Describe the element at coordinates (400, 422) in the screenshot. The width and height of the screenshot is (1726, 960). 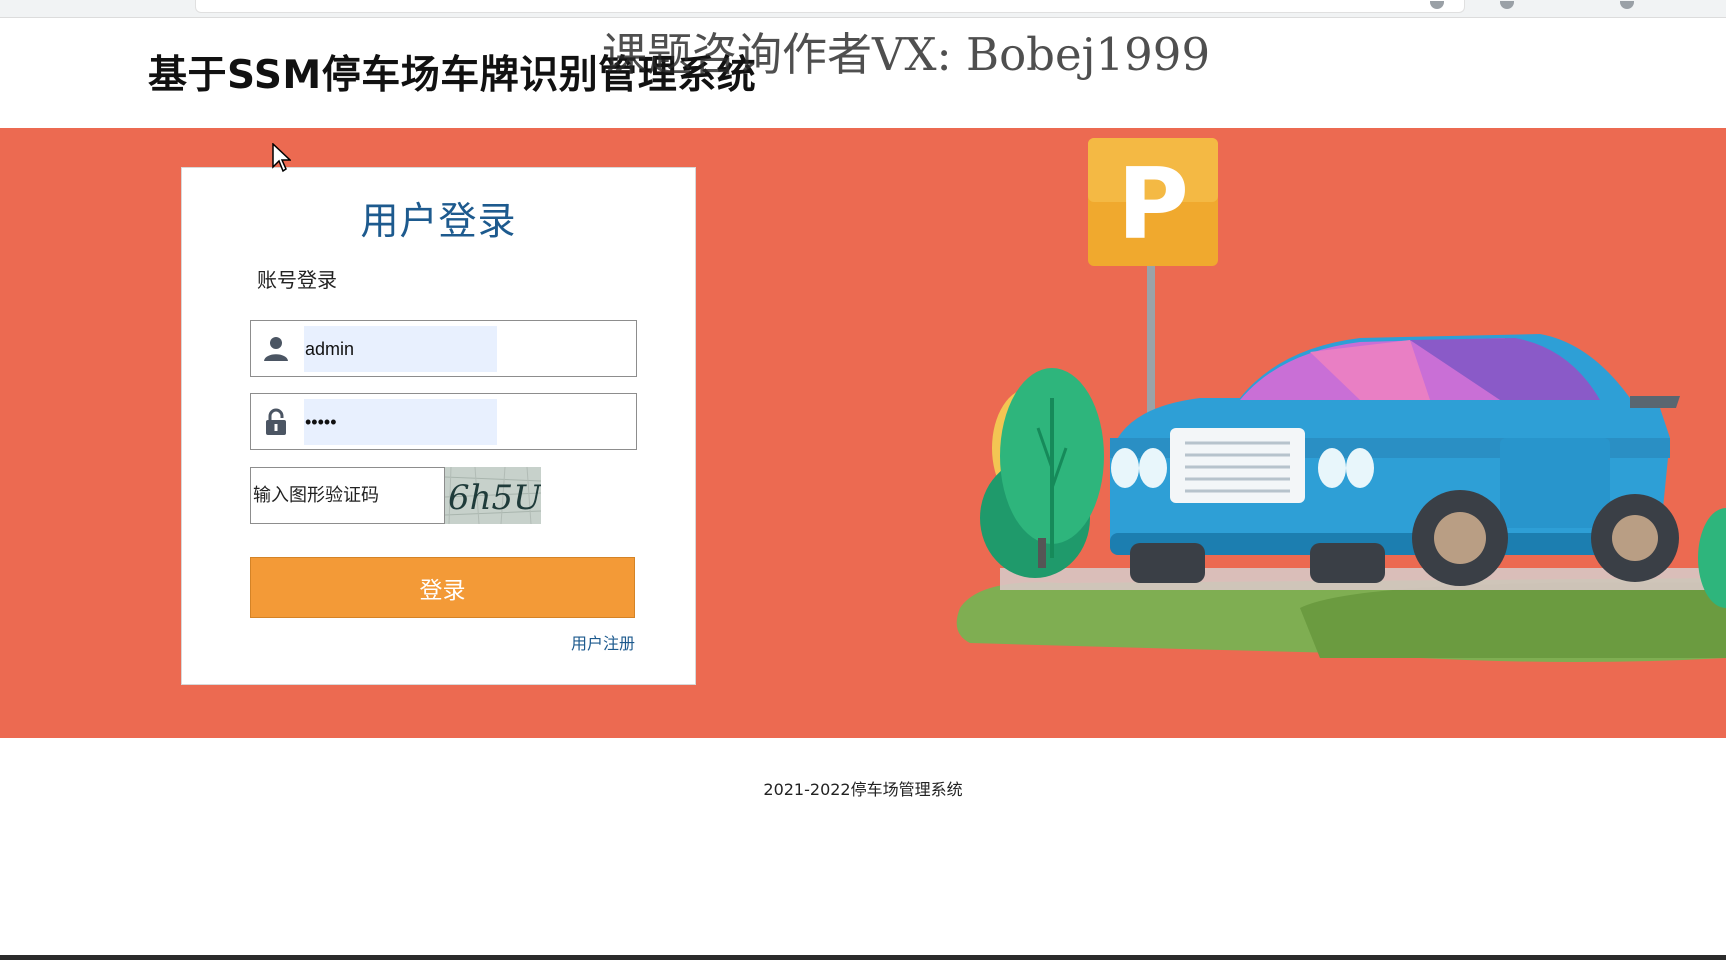
I see `password-input` at that location.